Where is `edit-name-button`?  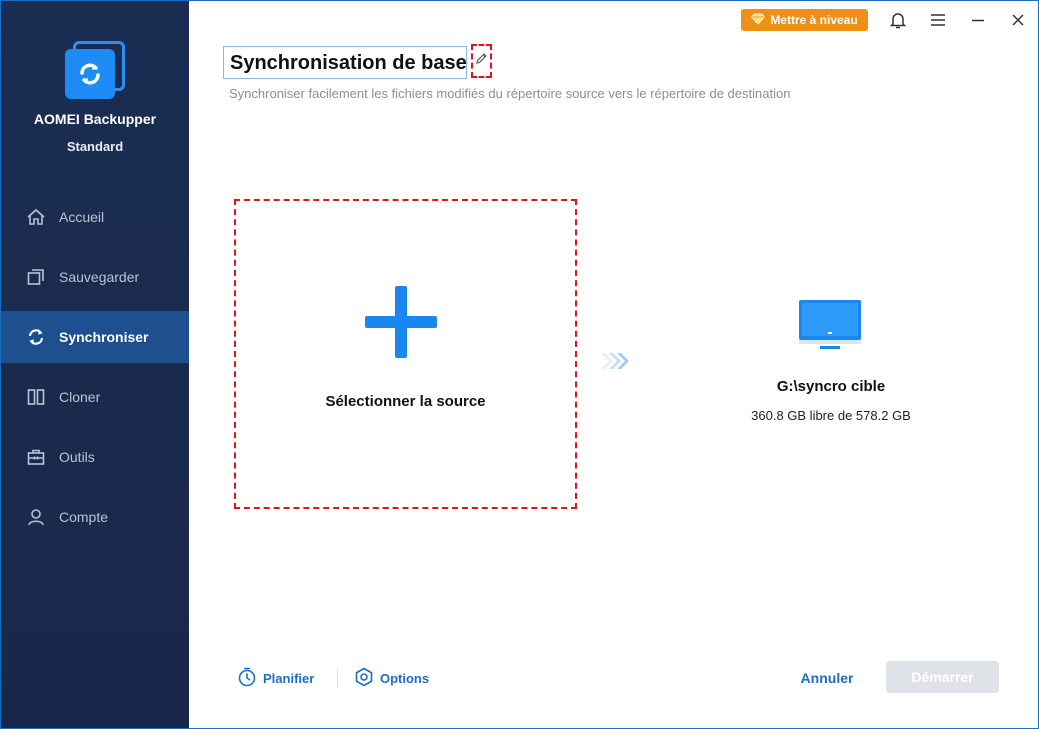 edit-name-button is located at coordinates (481, 61).